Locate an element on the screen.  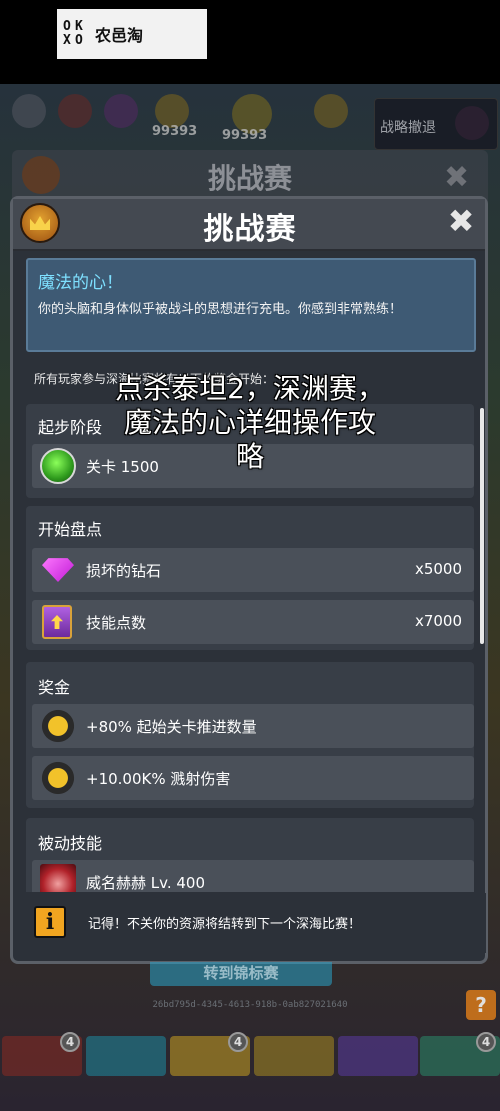
background-score-left: 99393 is located at coordinates (175, 131).